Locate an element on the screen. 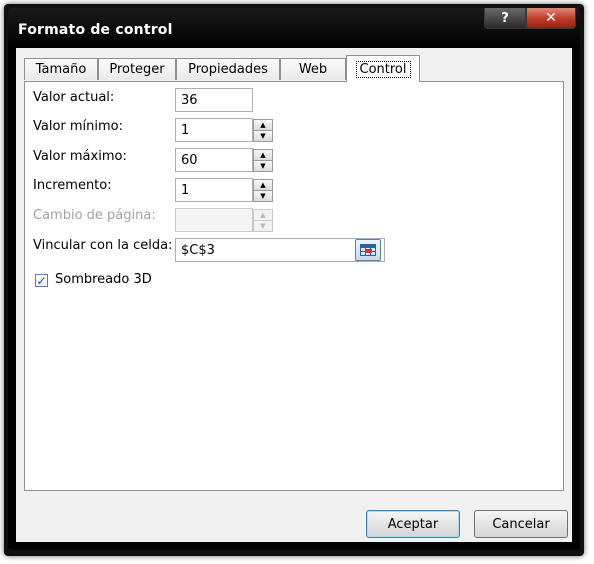  tab-web: Web is located at coordinates (313, 69).